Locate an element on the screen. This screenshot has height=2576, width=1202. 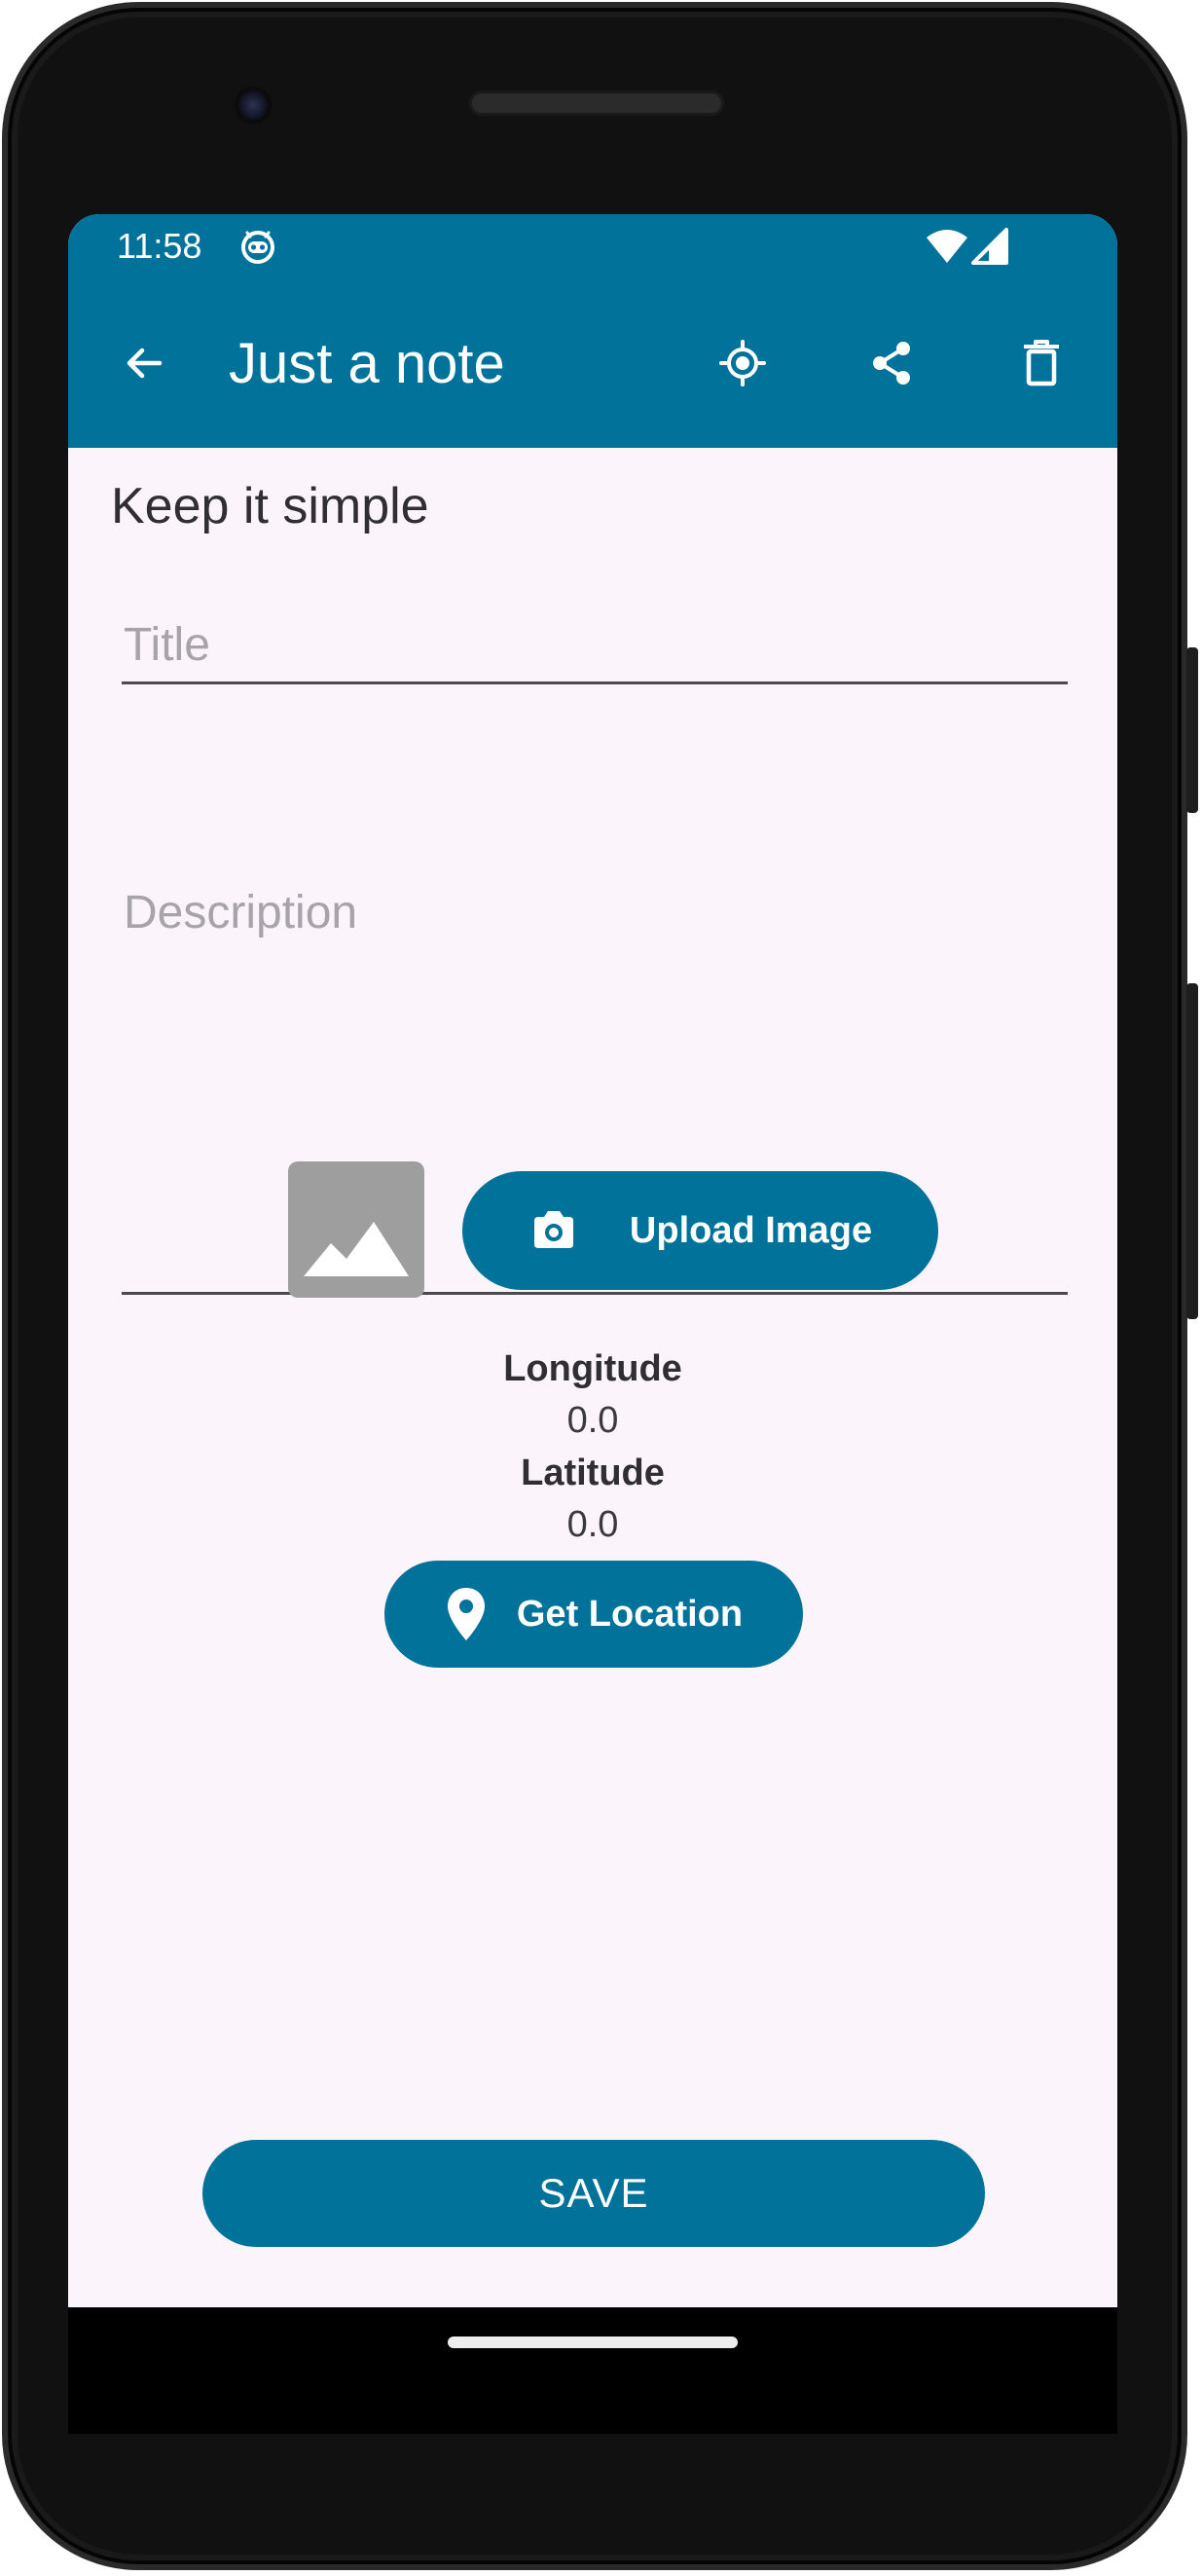
back-button is located at coordinates (144, 363).